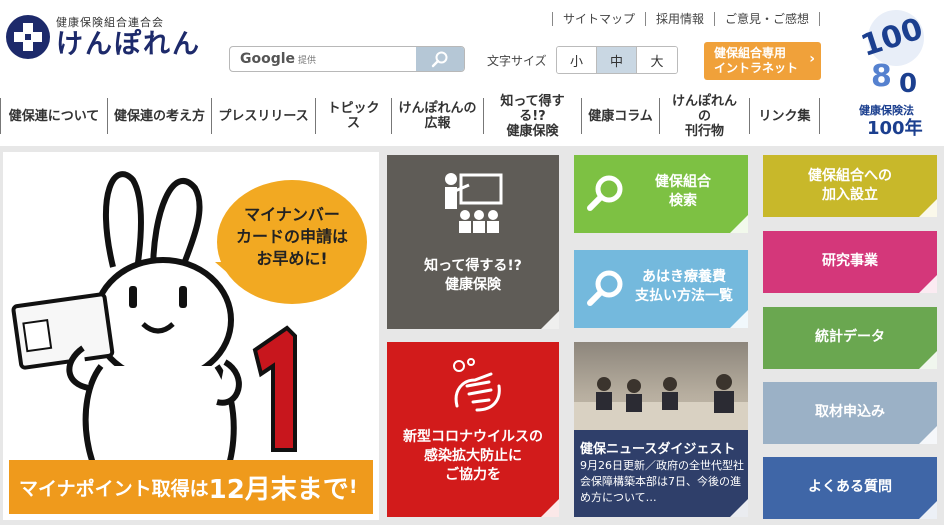 The width and height of the screenshot is (944, 525). Describe the element at coordinates (756, 68) in the screenshot. I see `intranet-line2: イントラネット` at that location.